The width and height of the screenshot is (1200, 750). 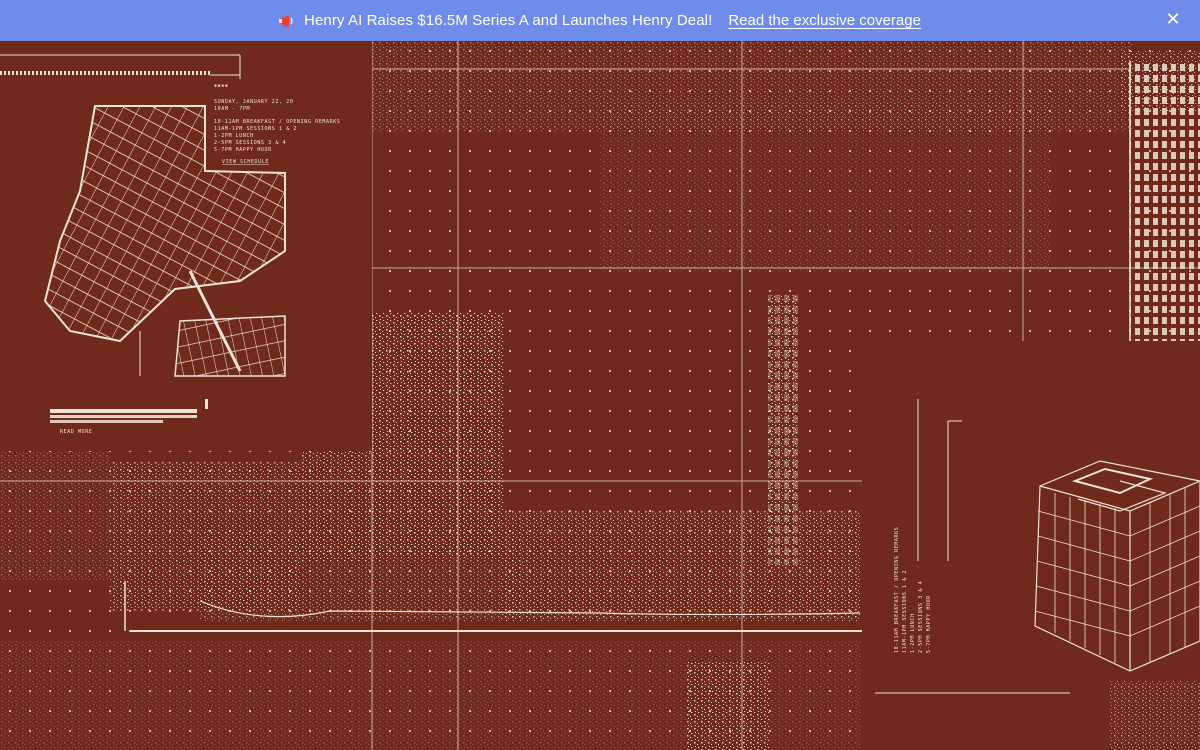 What do you see at coordinates (1160, 196) in the screenshot?
I see `highrise-building-illustration` at bounding box center [1160, 196].